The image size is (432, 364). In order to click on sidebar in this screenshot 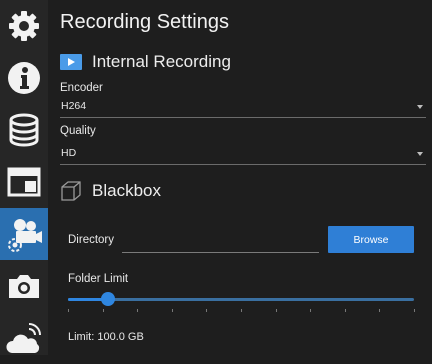, I will do `click(24, 177)`.